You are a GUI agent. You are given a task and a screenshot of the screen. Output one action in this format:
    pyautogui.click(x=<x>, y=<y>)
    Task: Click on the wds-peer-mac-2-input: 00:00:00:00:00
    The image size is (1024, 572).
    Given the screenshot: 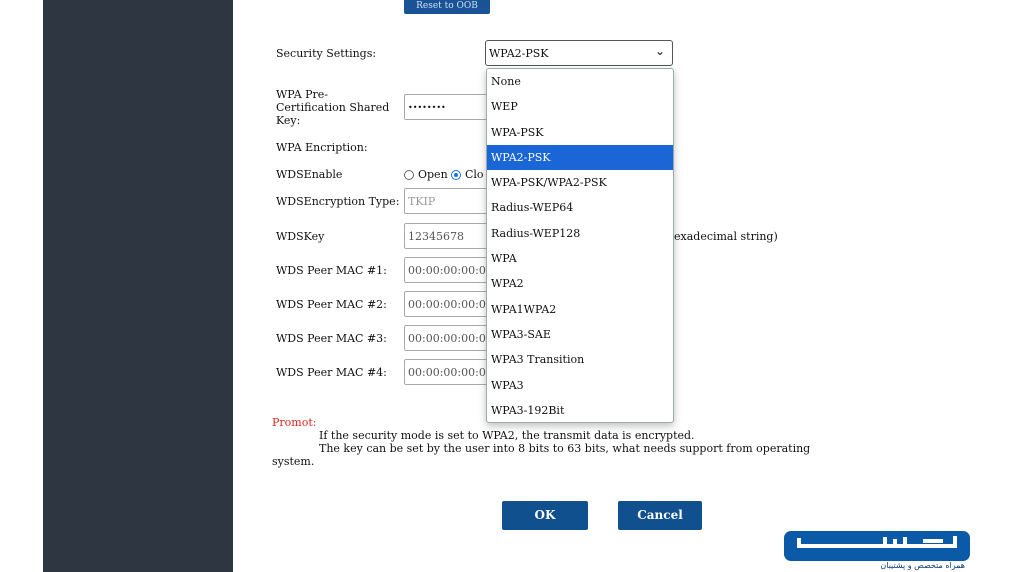 What is the action you would take?
    pyautogui.click(x=449, y=304)
    